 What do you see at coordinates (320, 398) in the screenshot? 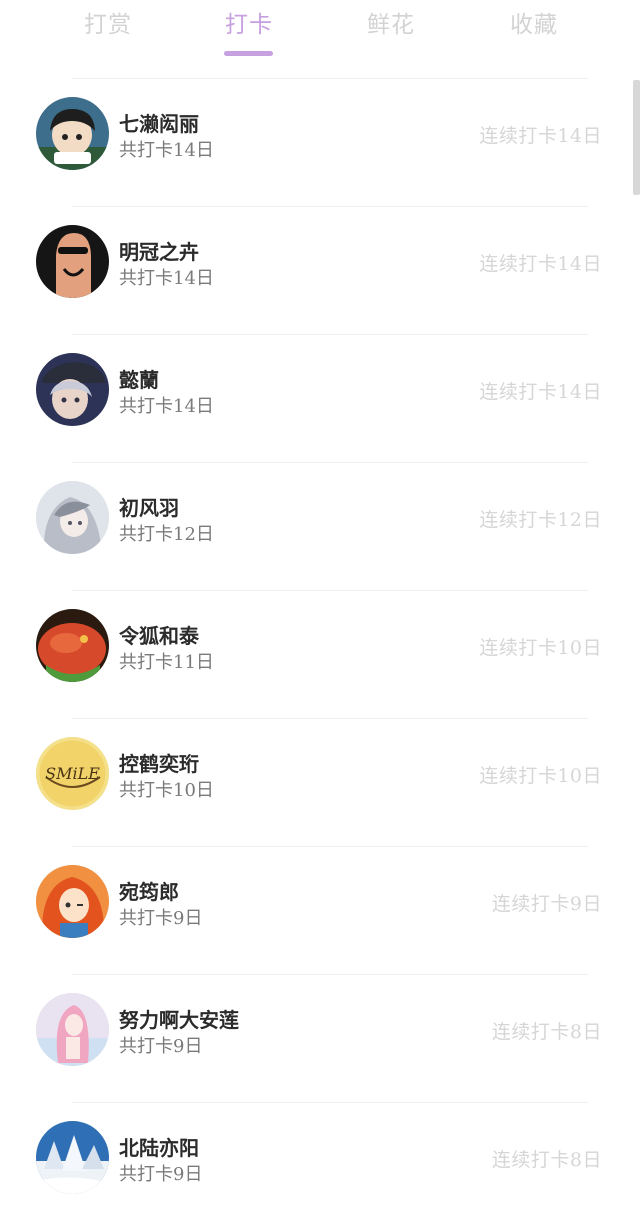
I see `list-item: 懿蘭 共打卡14日 连续打卡14日` at bounding box center [320, 398].